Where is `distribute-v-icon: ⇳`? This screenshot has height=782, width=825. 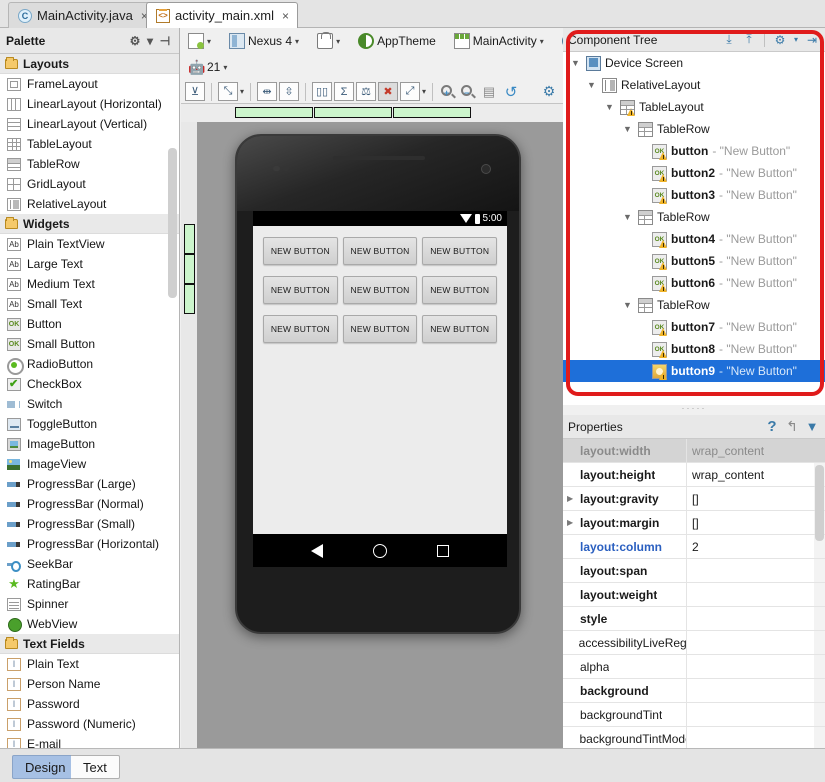
distribute-v-icon: ⇳ is located at coordinates (289, 91).